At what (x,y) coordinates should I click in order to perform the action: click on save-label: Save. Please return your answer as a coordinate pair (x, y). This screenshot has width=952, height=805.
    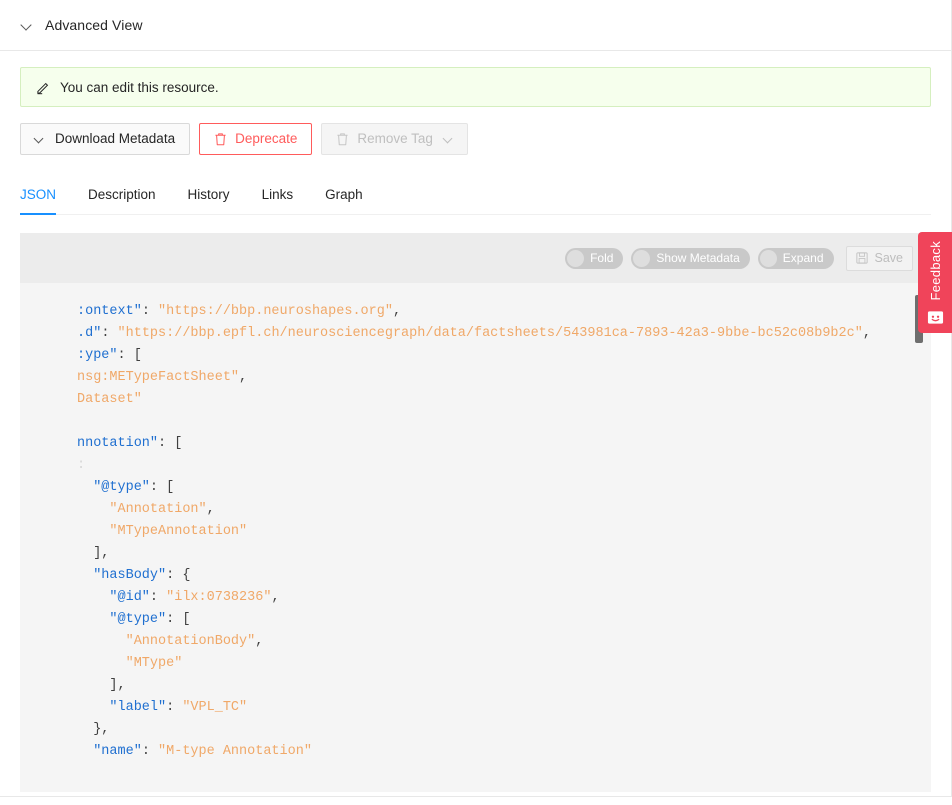
    Looking at the image, I should click on (889, 258).